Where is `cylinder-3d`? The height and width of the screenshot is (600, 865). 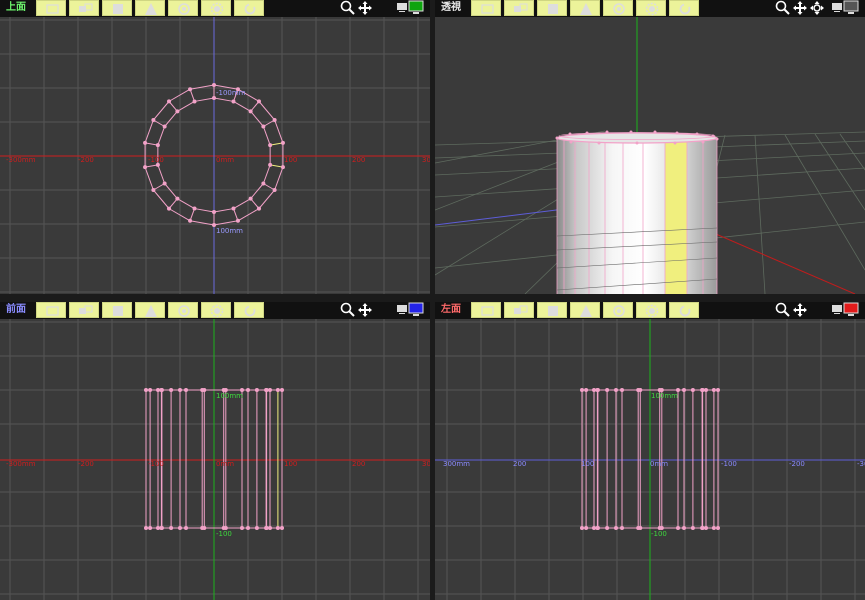 cylinder-3d is located at coordinates (637, 212).